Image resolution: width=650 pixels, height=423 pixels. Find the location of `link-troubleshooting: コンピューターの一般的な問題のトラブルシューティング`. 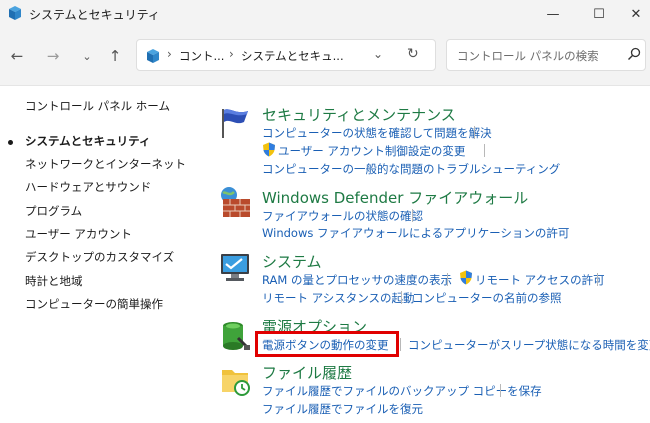

link-troubleshooting: コンピューターの一般的な問題のトラブルシューティング is located at coordinates (411, 169).